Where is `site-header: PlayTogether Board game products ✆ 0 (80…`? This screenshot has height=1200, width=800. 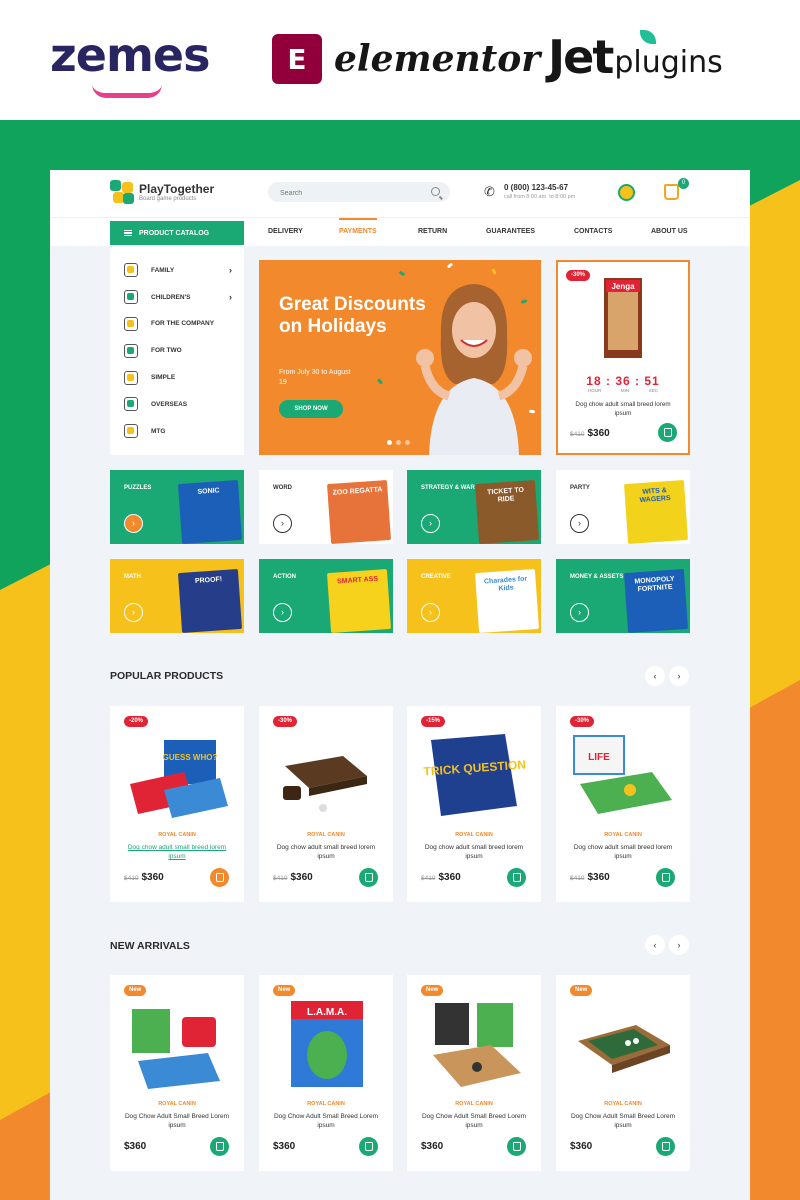
site-header: PlayTogether Board game products ✆ 0 (80… is located at coordinates (400, 194).